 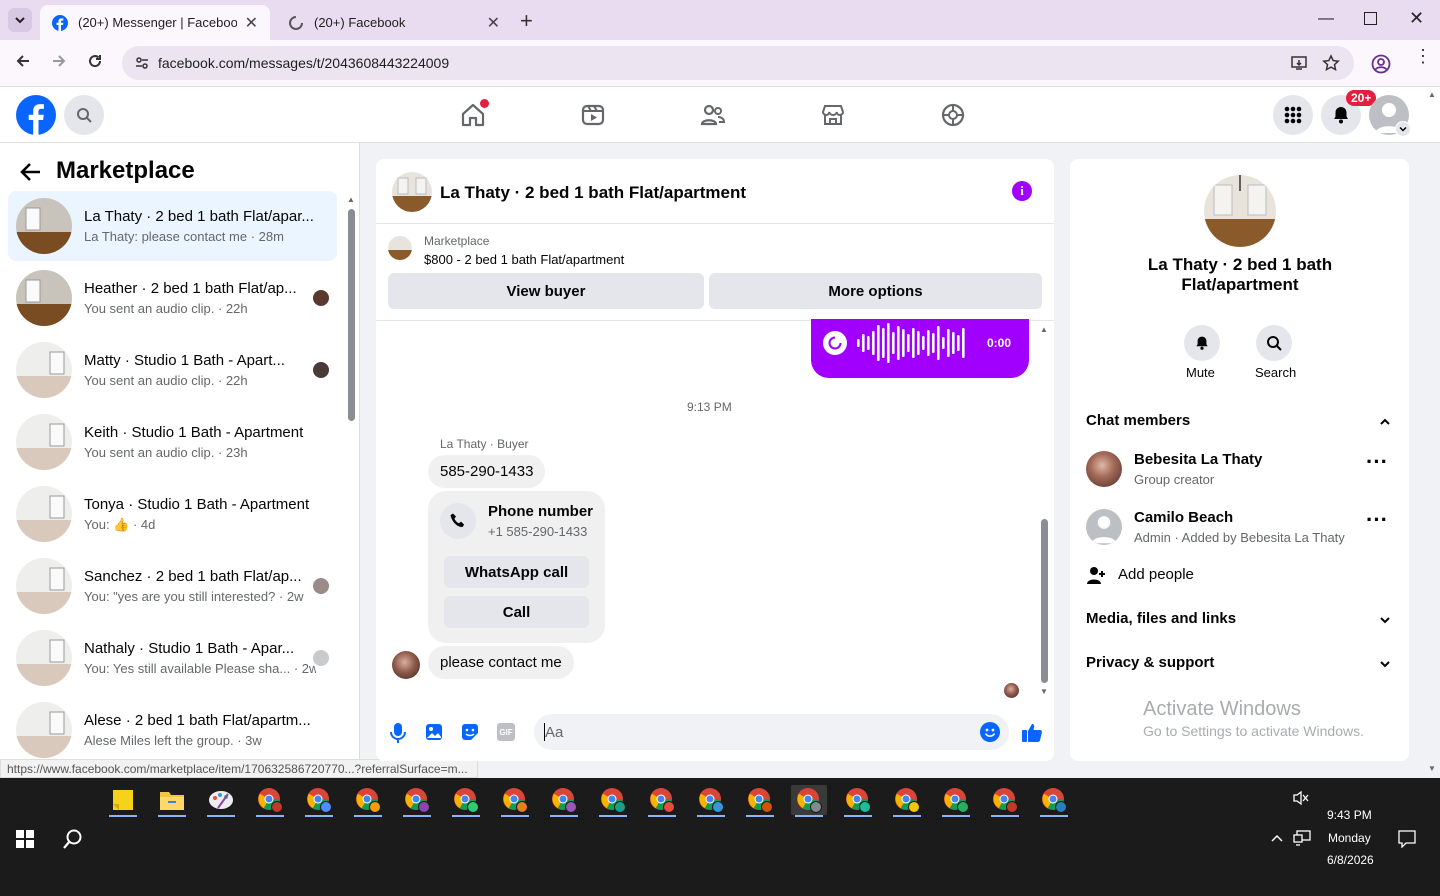 I want to click on back-arrow-button, so click(x=31, y=172).